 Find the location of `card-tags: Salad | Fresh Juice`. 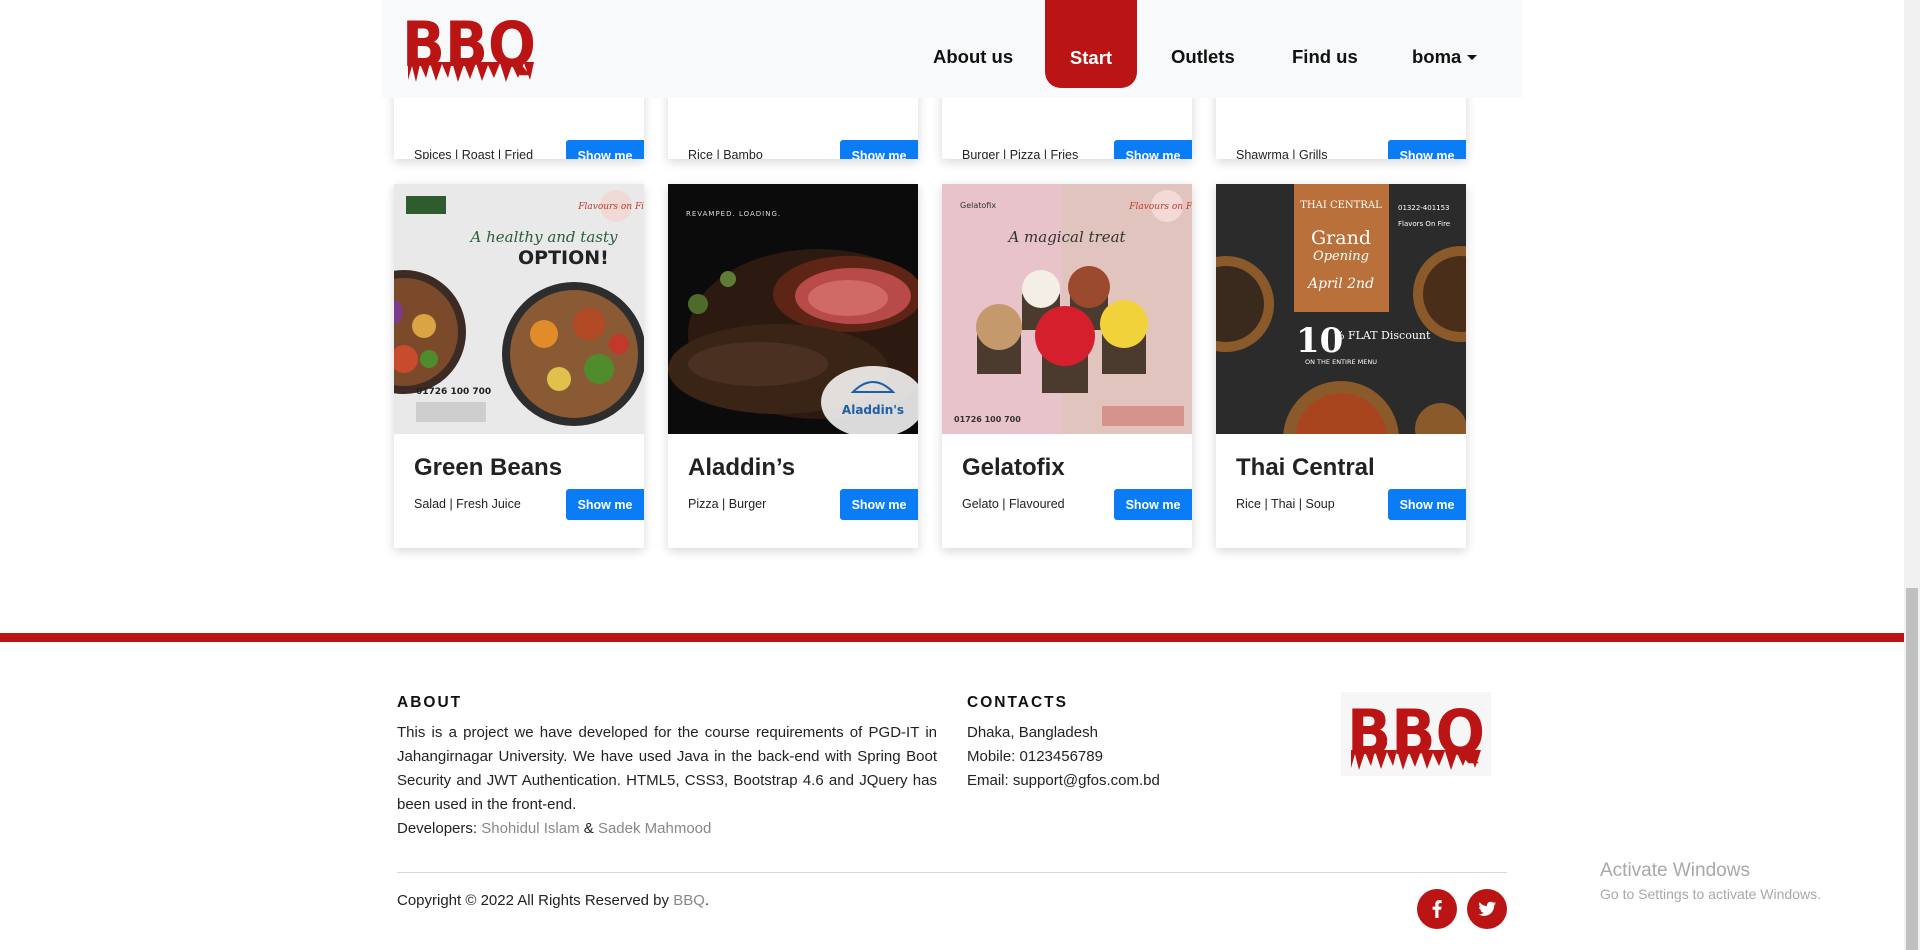

card-tags: Salad | Fresh Juice is located at coordinates (467, 504).